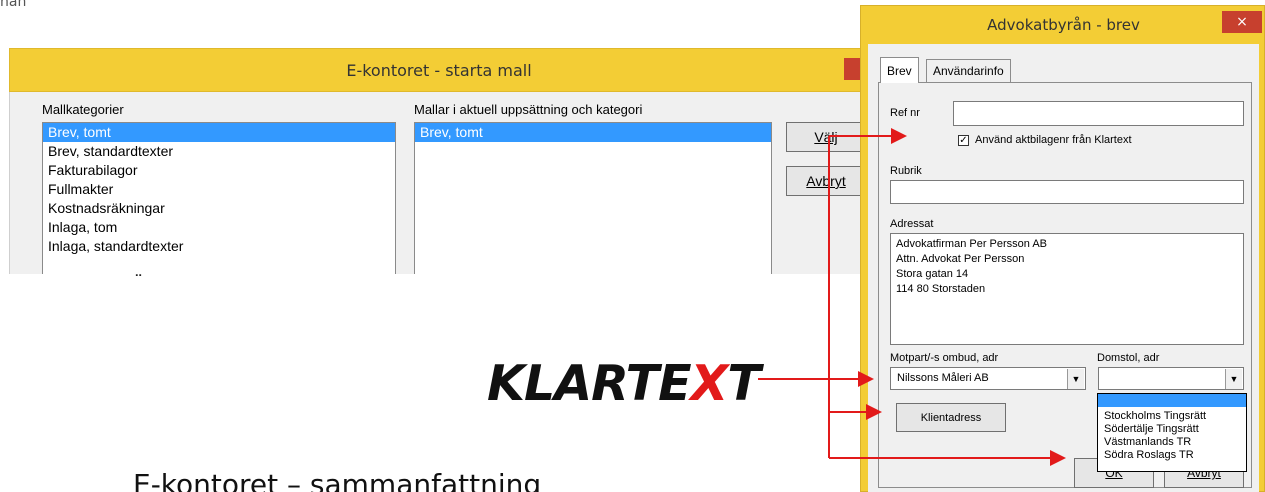  I want to click on close-icon: ×, so click(1242, 22).